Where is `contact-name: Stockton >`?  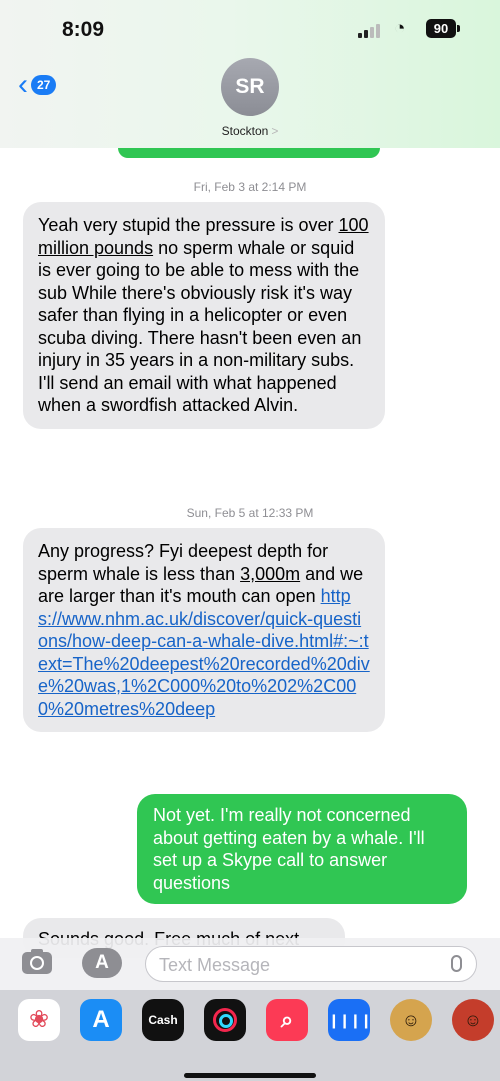
contact-name: Stockton > is located at coordinates (250, 131).